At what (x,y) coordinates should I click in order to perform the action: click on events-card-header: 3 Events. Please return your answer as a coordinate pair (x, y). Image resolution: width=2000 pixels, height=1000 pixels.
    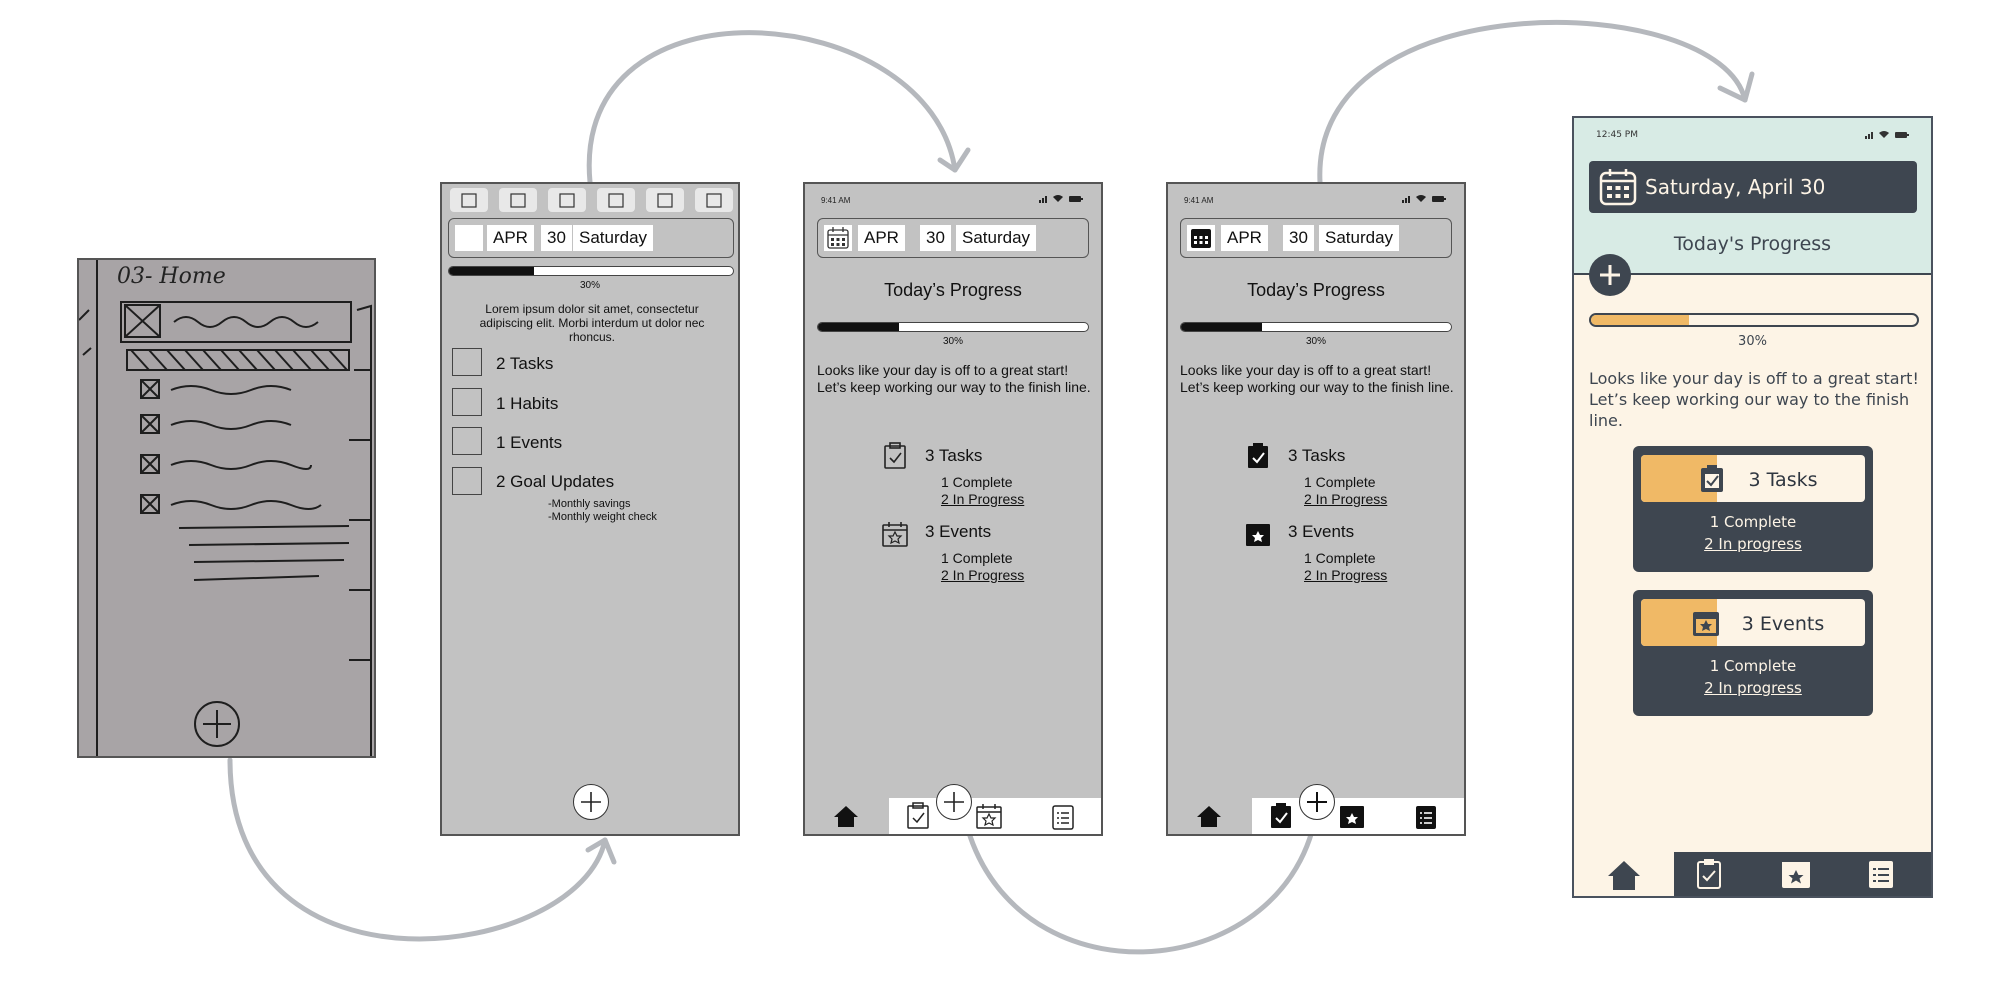
    Looking at the image, I should click on (1753, 622).